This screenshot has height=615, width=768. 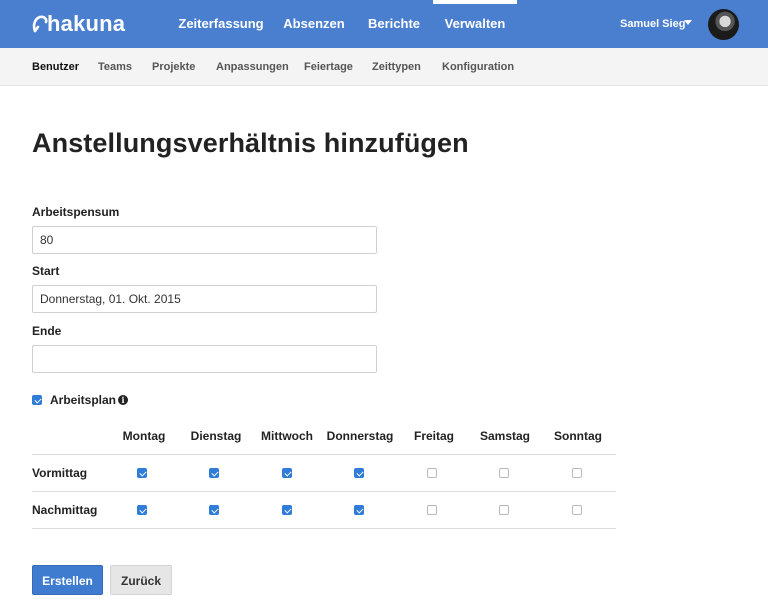 What do you see at coordinates (688, 22) in the screenshot?
I see `chevron-down-icon` at bounding box center [688, 22].